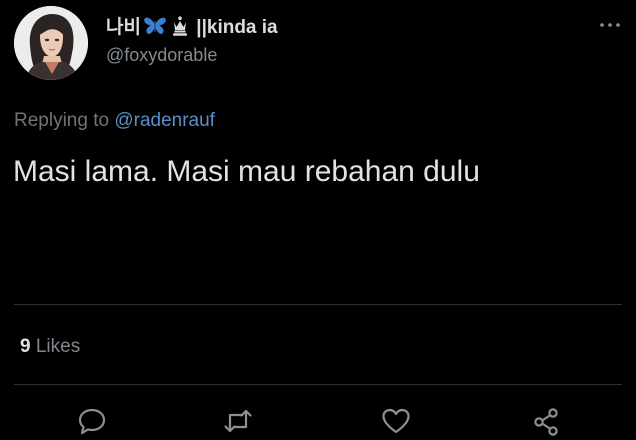  I want to click on retweet-icon, so click(238, 421).